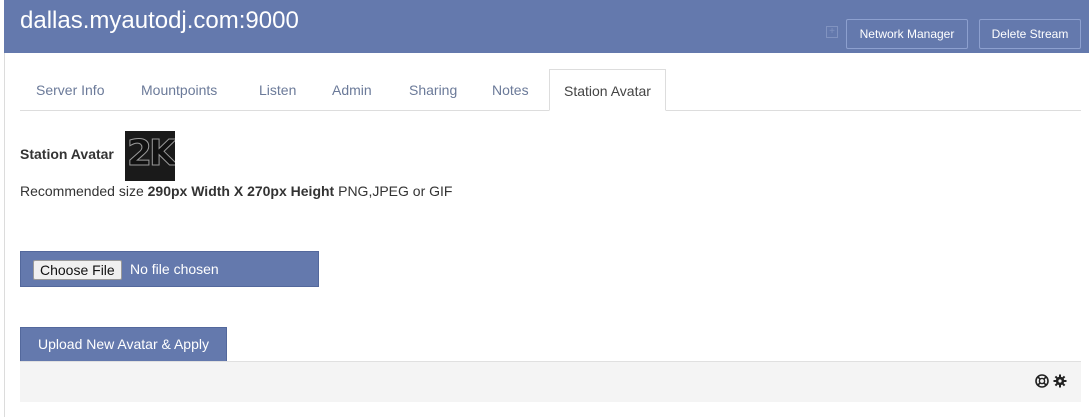 This screenshot has height=417, width=1089. What do you see at coordinates (277, 90) in the screenshot?
I see `tab-listen: Listen` at bounding box center [277, 90].